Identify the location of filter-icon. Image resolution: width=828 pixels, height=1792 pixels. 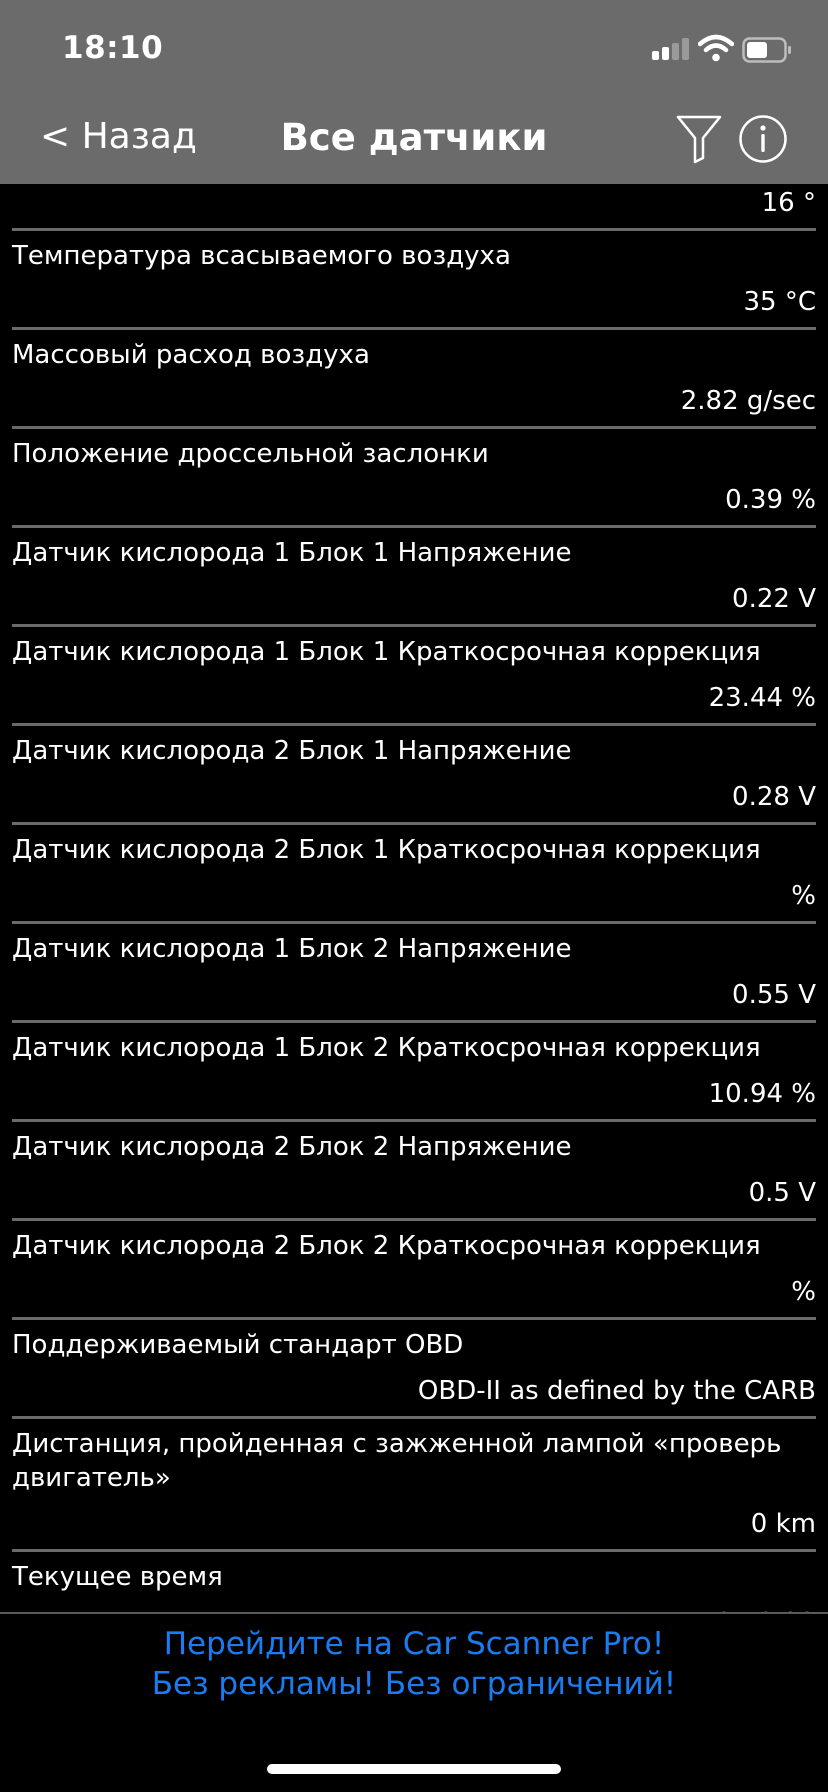
(699, 139).